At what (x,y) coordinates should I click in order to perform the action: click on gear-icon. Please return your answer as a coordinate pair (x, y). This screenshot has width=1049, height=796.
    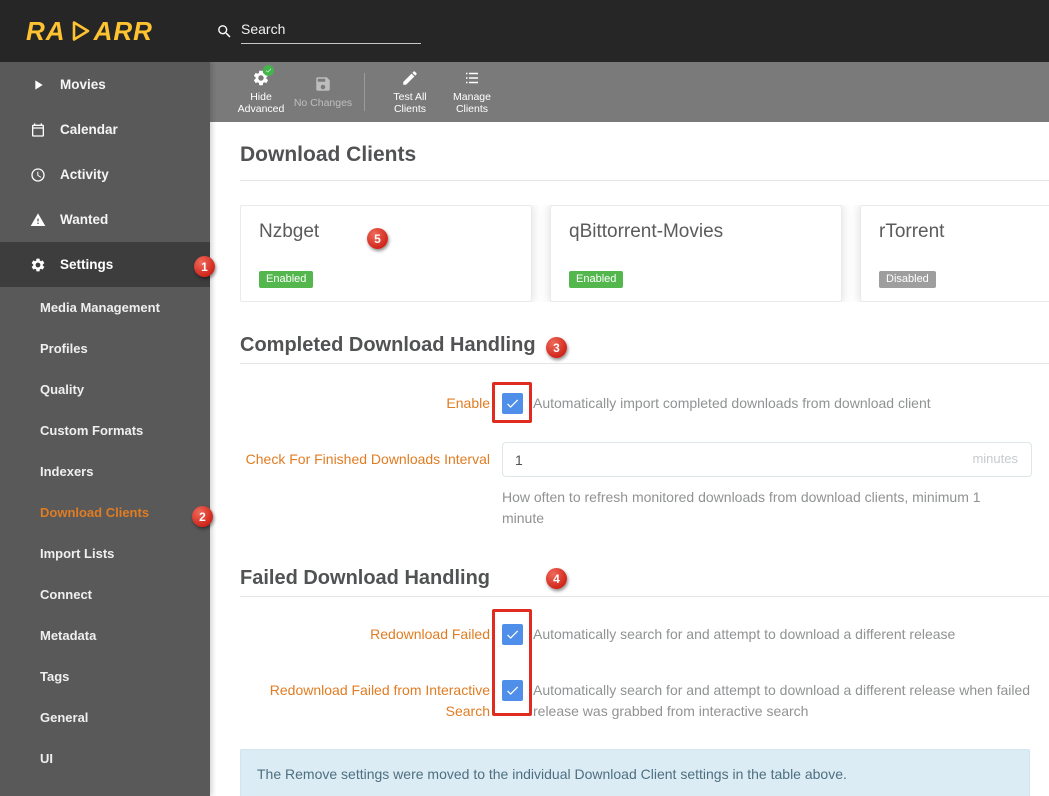
    Looking at the image, I should click on (38, 265).